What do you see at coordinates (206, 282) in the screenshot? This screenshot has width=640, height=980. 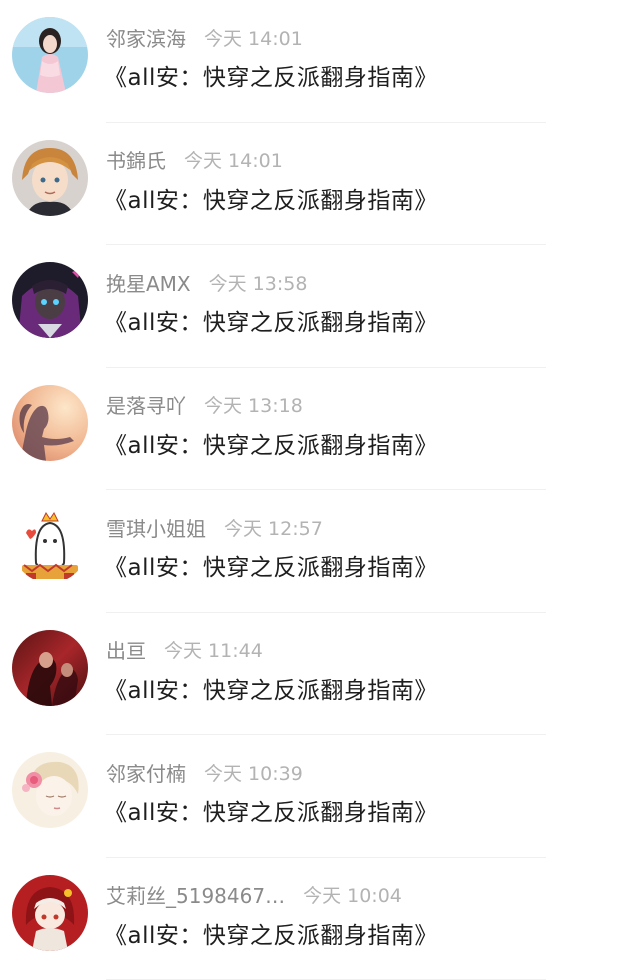 I see `message-meta: 挽星AMX 今天 13:58` at bounding box center [206, 282].